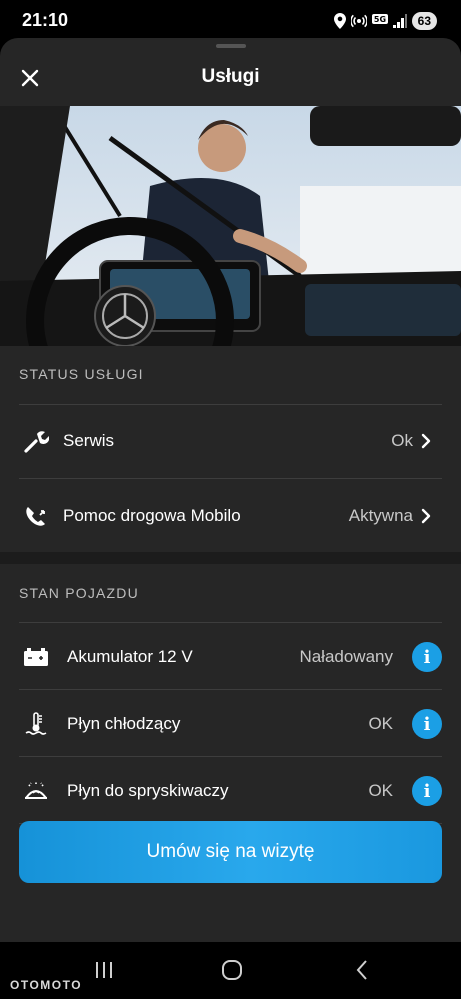 This screenshot has height=999, width=461. What do you see at coordinates (45, 20) in the screenshot?
I see `status-time: 21:10` at bounding box center [45, 20].